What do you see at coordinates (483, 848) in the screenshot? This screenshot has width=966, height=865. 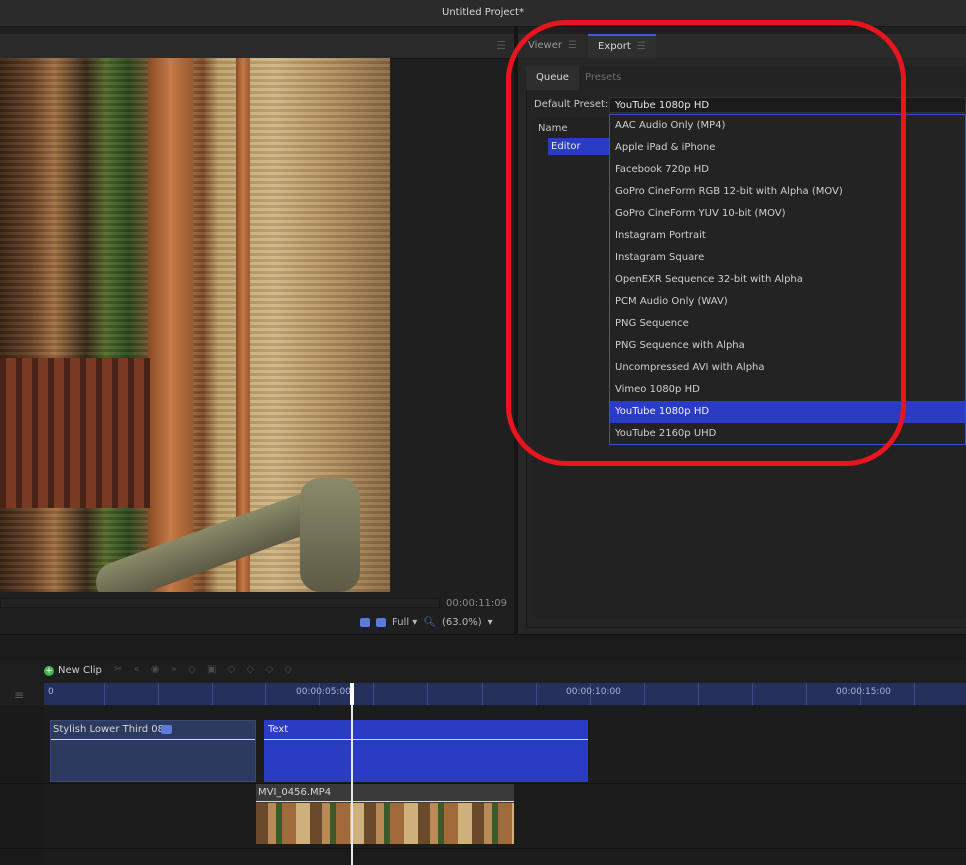 I see `track-divider` at bounding box center [483, 848].